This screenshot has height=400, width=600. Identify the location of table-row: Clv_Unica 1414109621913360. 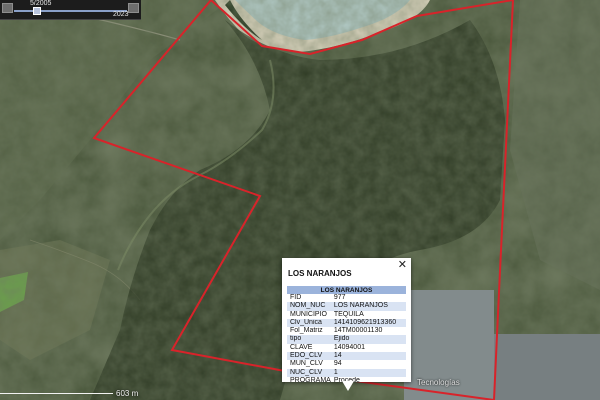
(346, 323).